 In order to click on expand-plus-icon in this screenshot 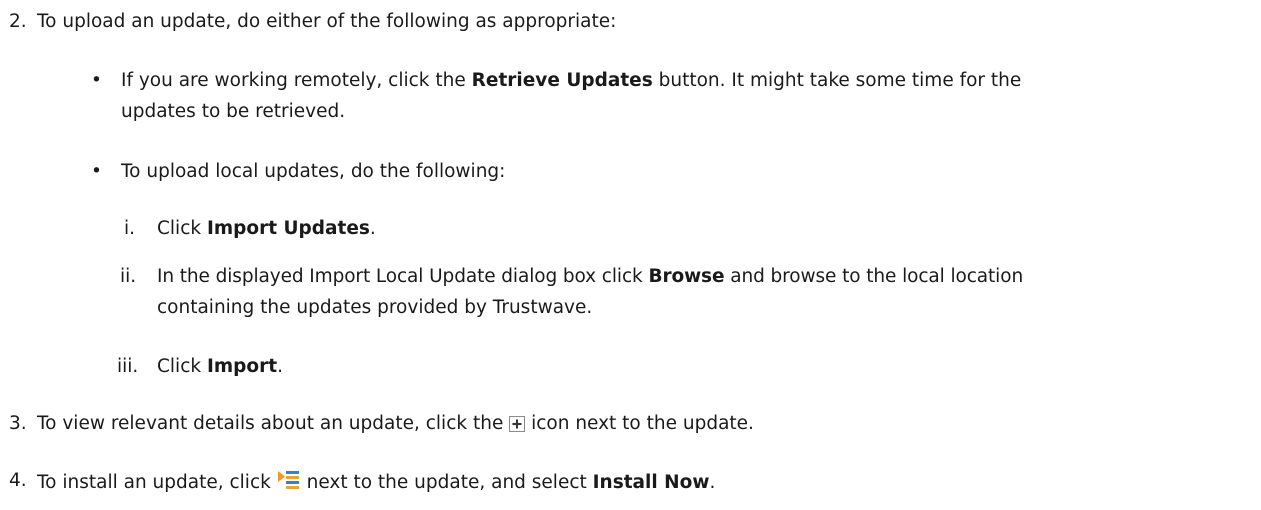, I will do `click(517, 427)`.